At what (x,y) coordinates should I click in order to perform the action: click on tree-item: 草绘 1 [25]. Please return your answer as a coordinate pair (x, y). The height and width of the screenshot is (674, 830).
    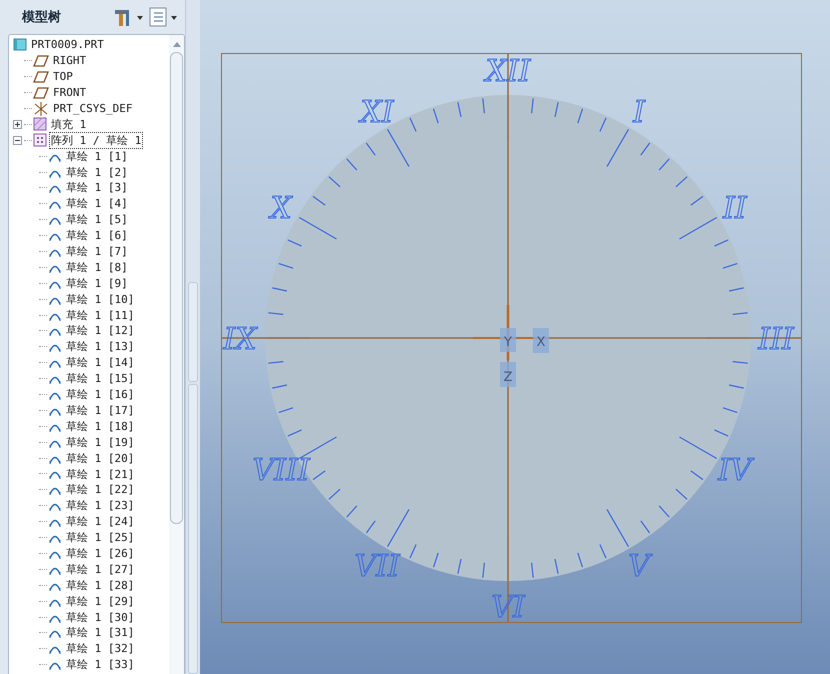
    Looking at the image, I should click on (100, 537).